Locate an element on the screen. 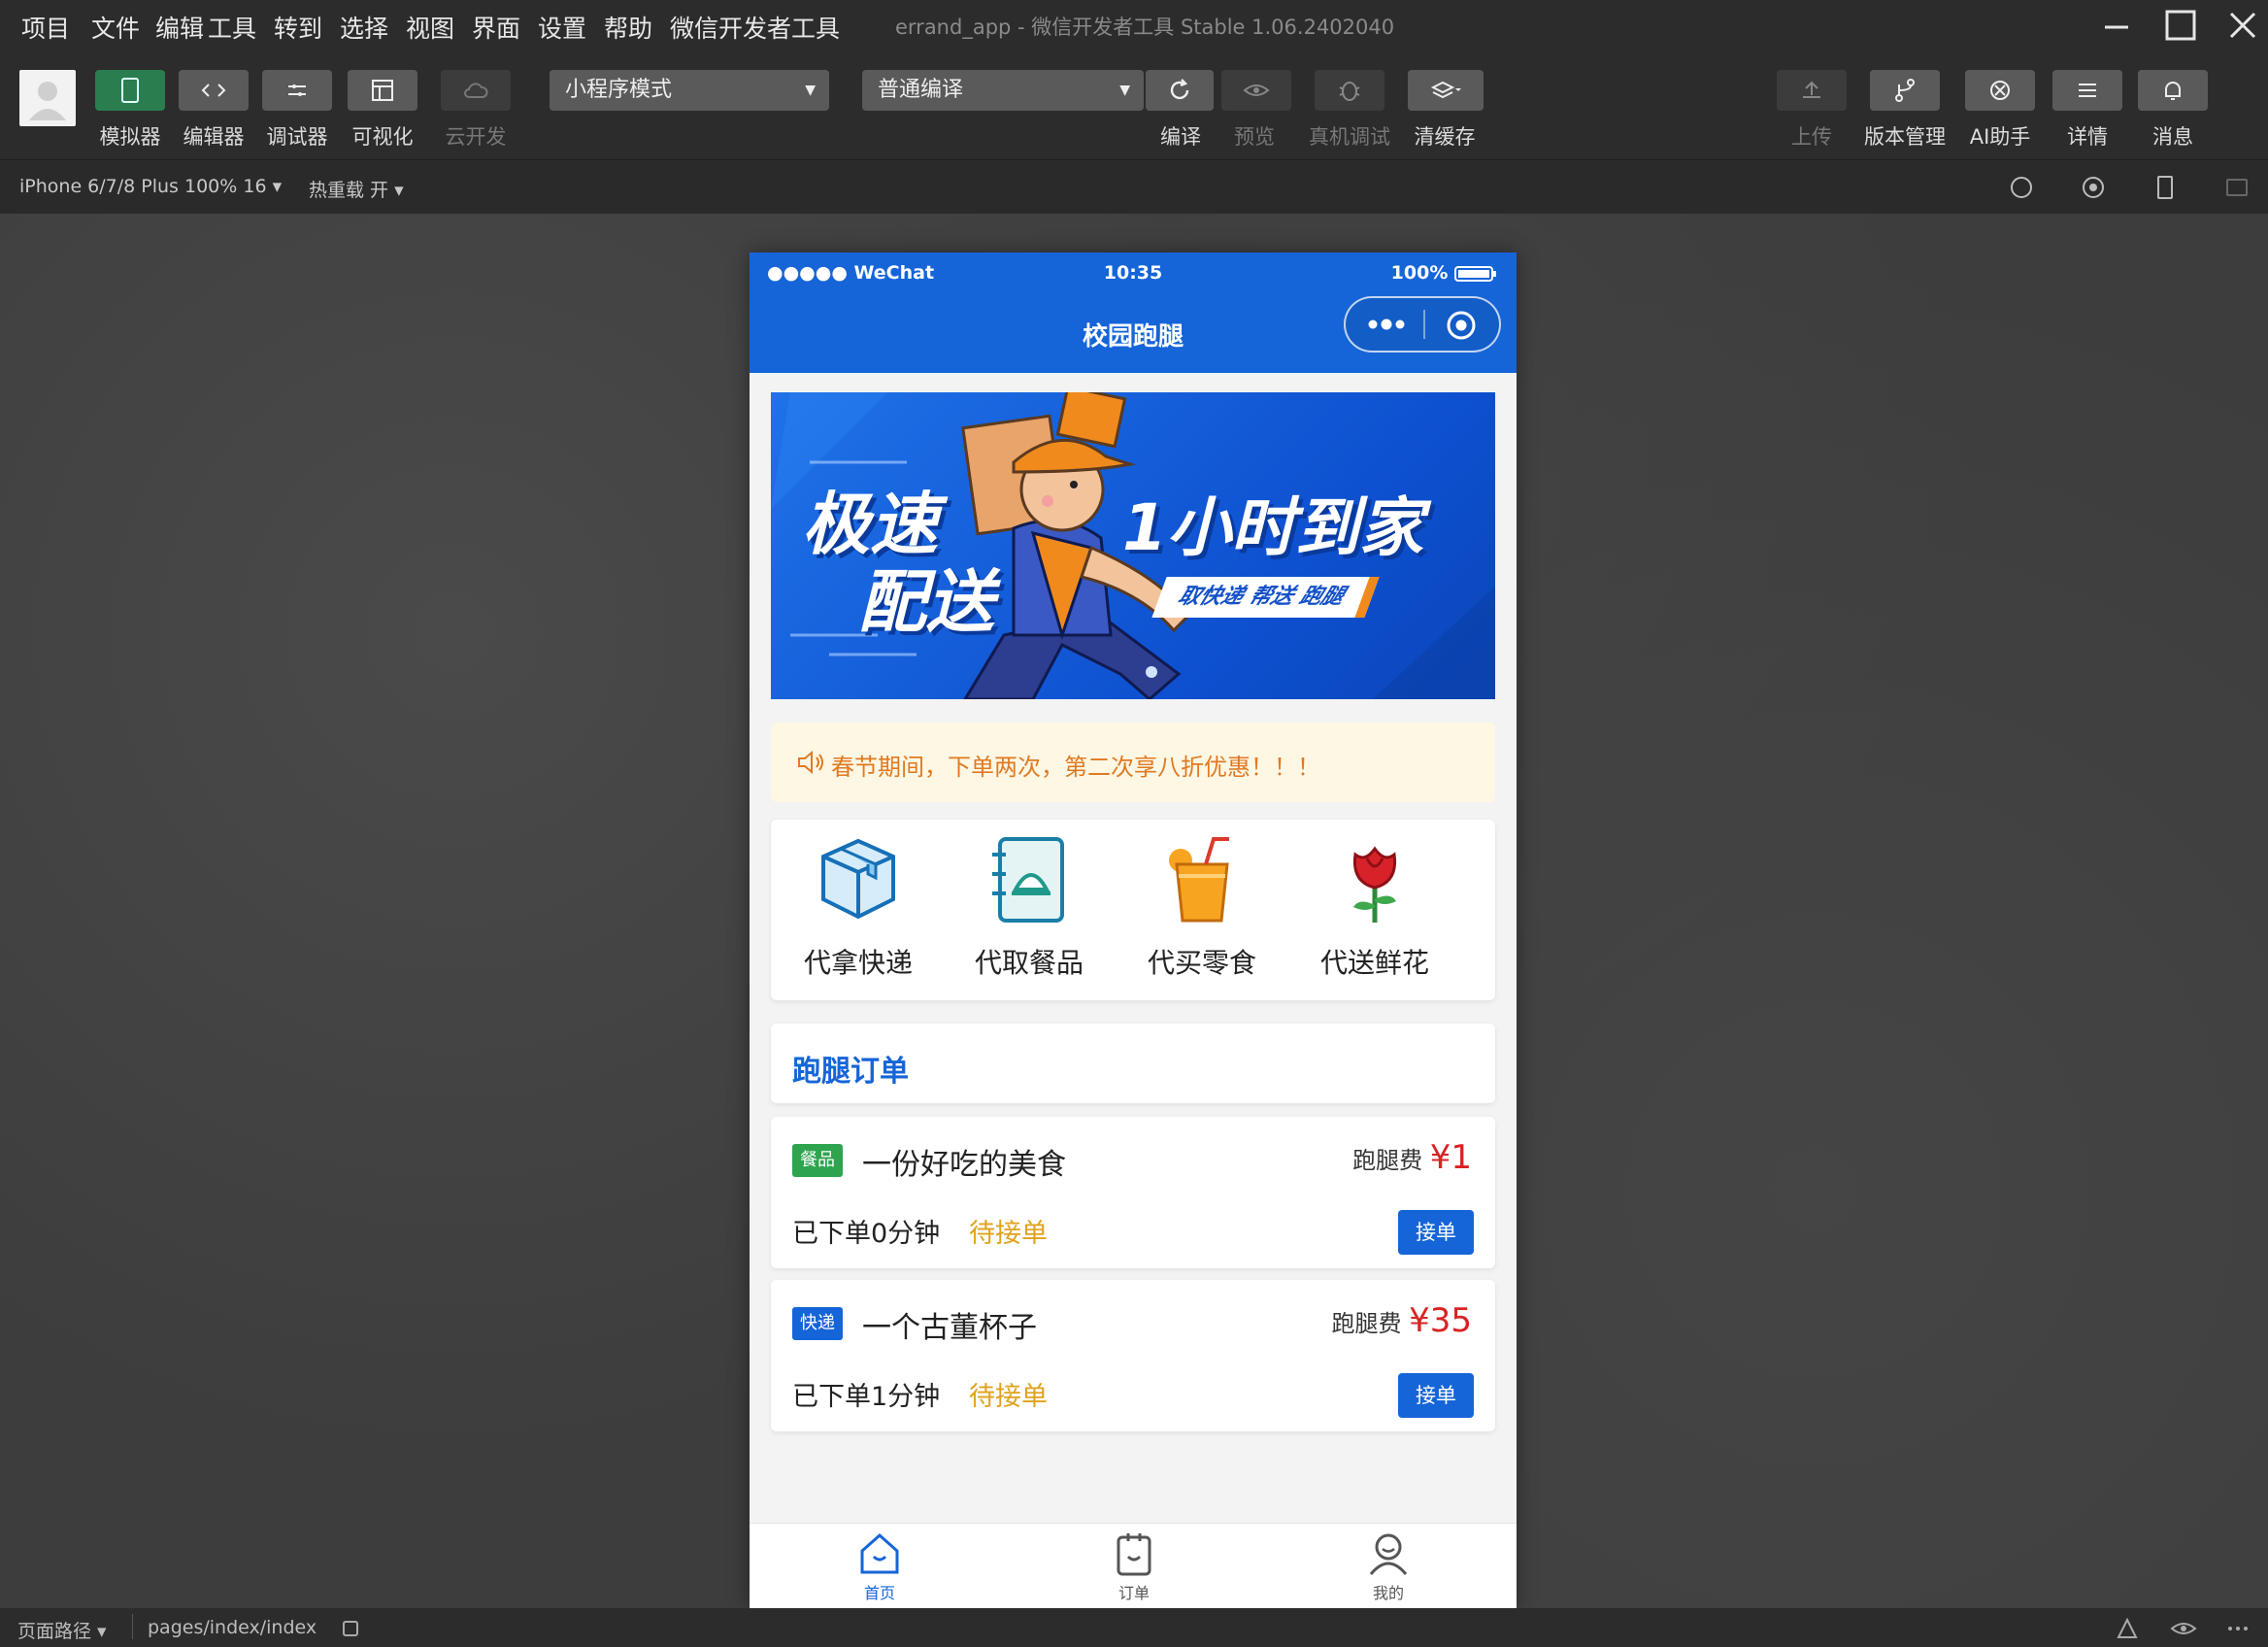  tab-home: 首页 is located at coordinates (879, 1568).